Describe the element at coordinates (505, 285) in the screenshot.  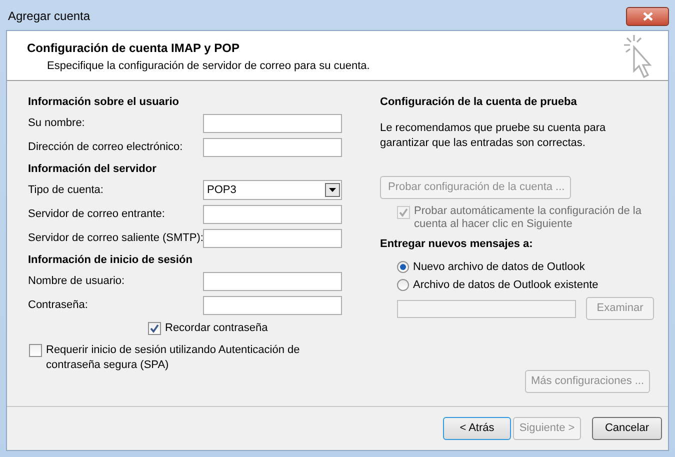
I see `radio-label: Archivo de datos de Outlook existente` at that location.